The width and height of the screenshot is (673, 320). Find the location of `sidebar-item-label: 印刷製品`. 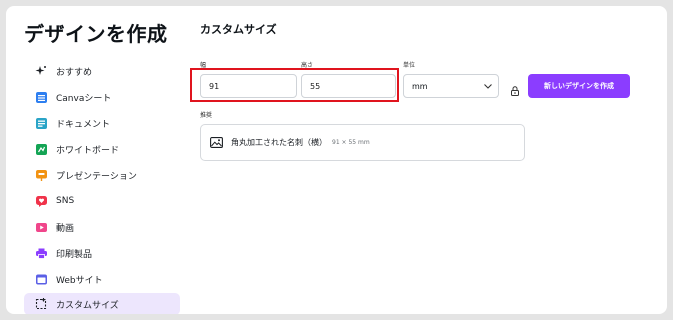

sidebar-item-label: 印刷製品 is located at coordinates (74, 254).